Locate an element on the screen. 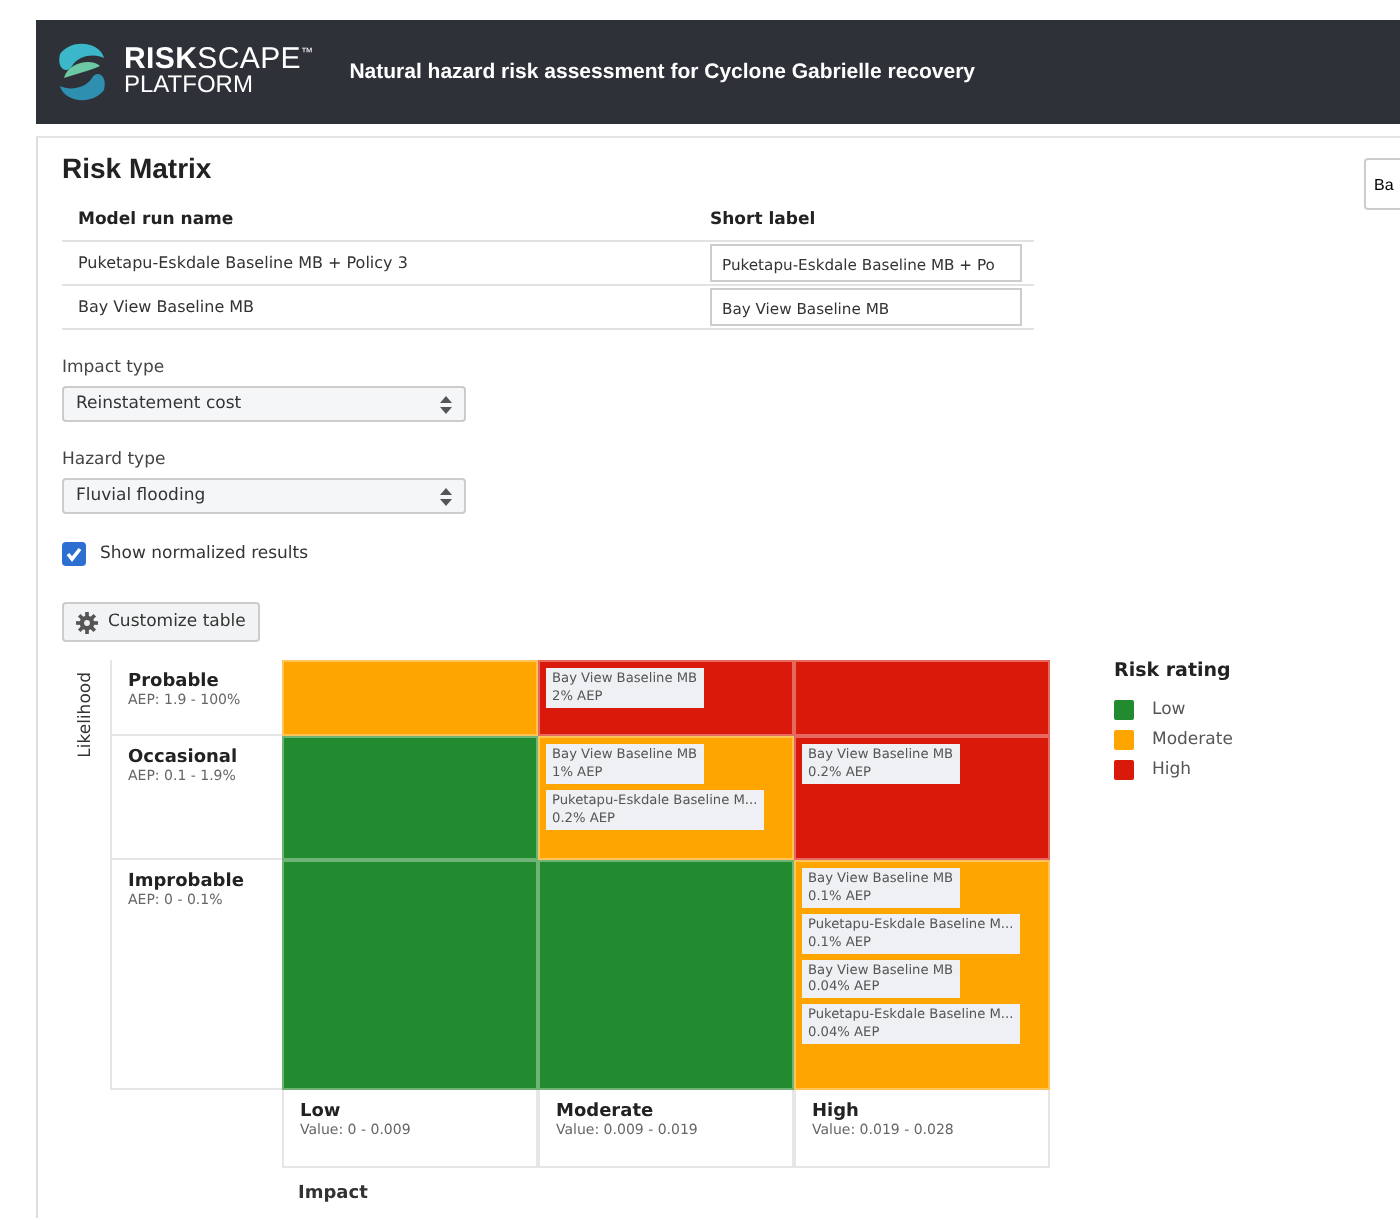 Image resolution: width=1400 pixels, height=1220 pixels. dropdown: Fluvial flooding is located at coordinates (264, 496).